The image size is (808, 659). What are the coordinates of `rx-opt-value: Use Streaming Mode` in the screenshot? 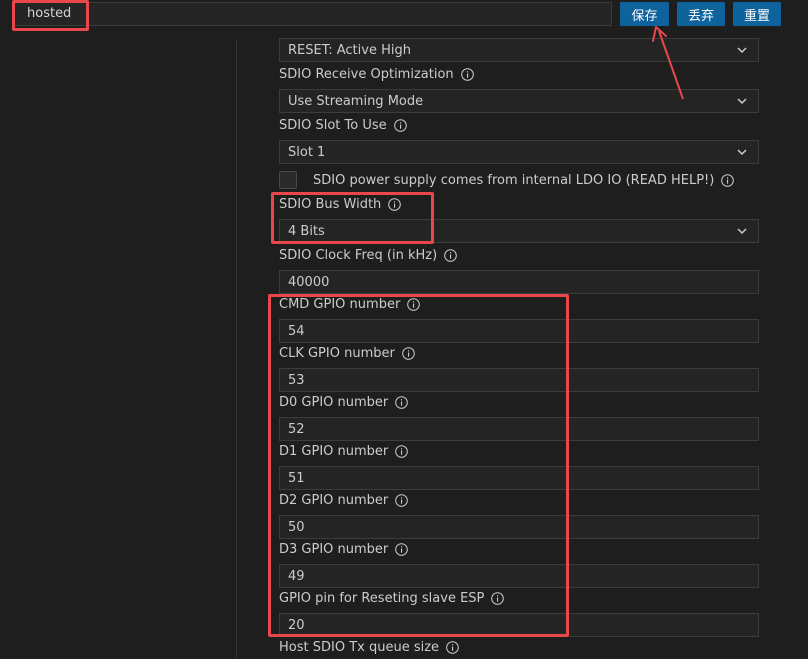 It's located at (356, 101).